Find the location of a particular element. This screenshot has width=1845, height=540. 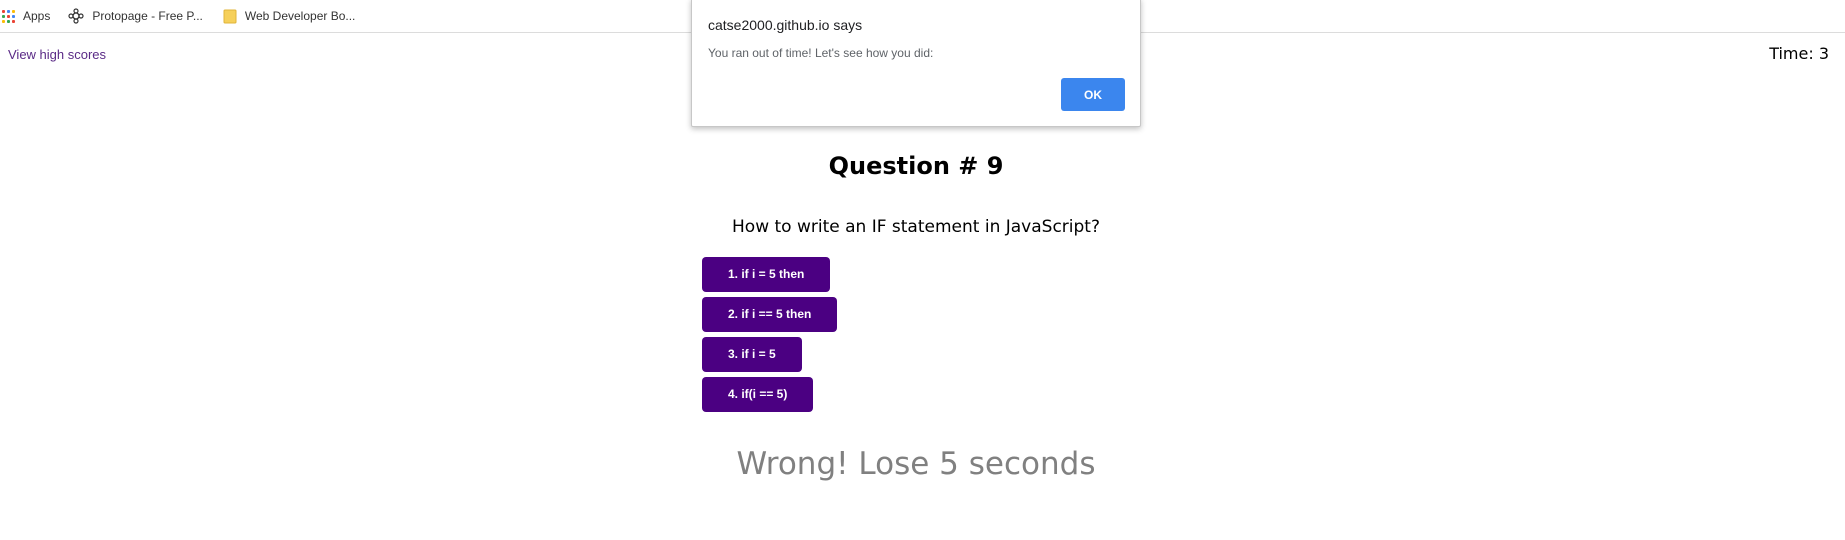

ok-button: OK is located at coordinates (1093, 94).